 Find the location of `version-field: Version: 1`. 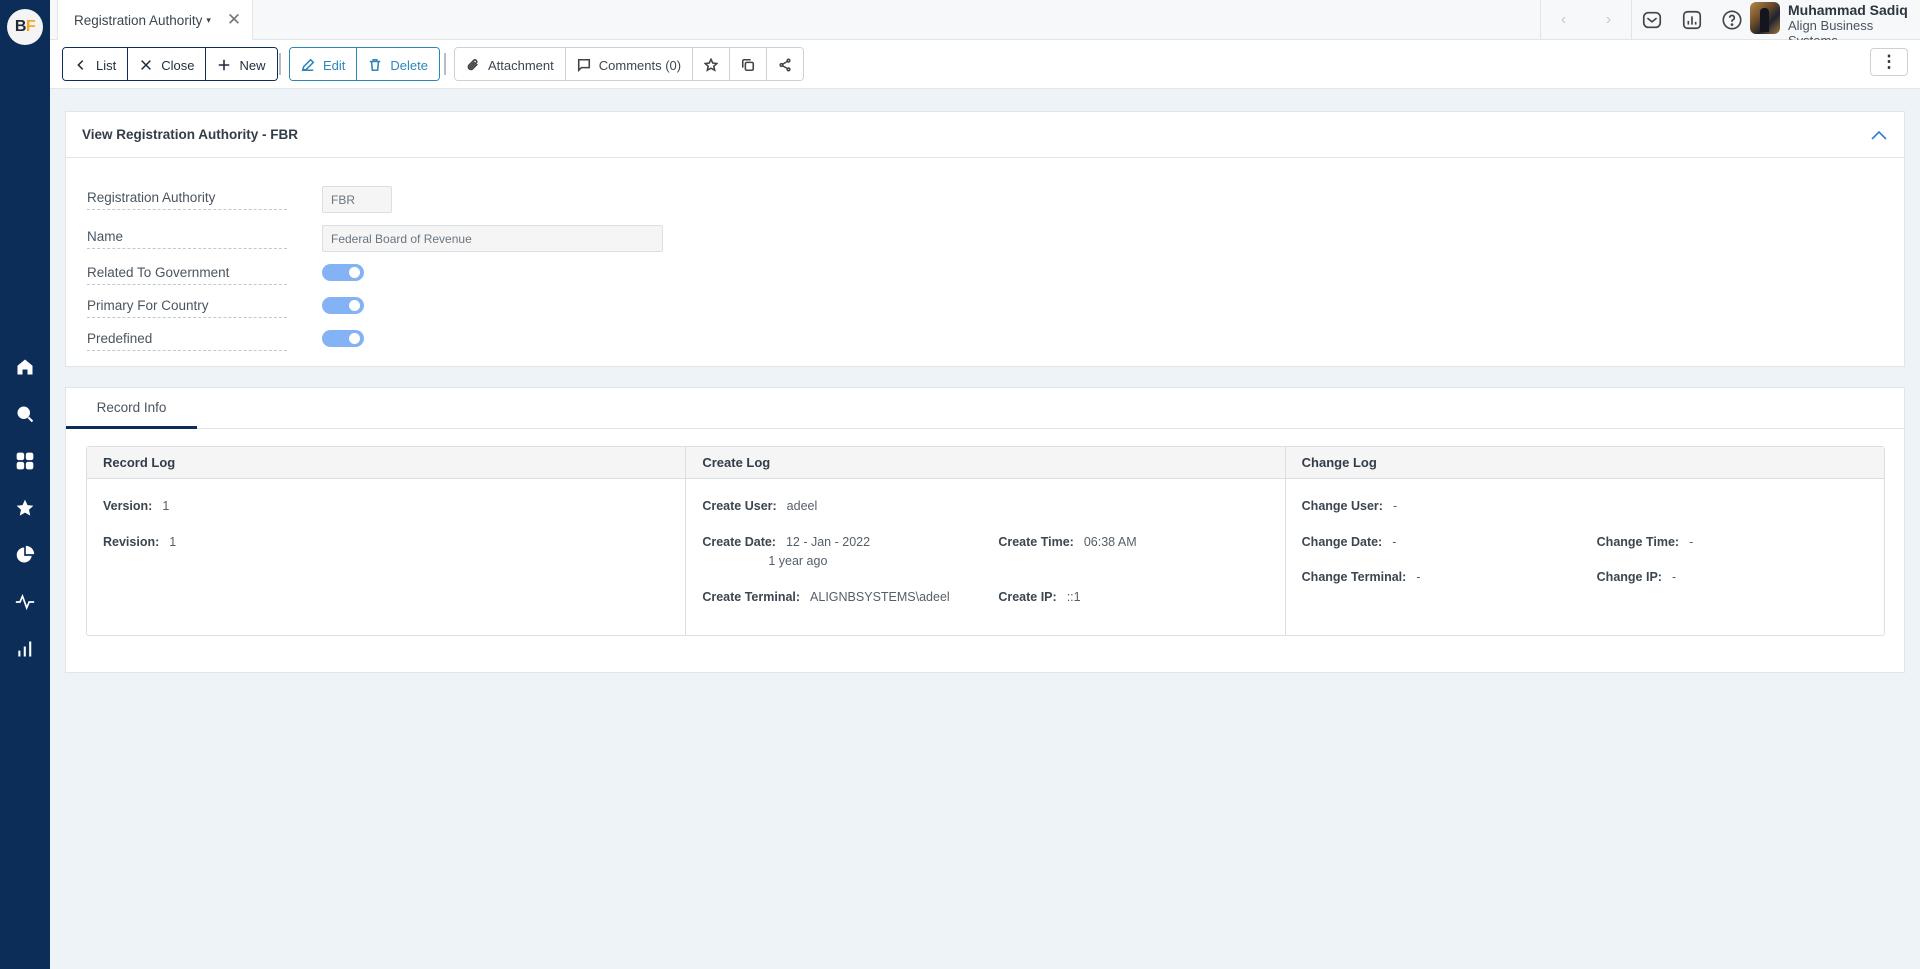

version-field: Version: 1 is located at coordinates (136, 506).